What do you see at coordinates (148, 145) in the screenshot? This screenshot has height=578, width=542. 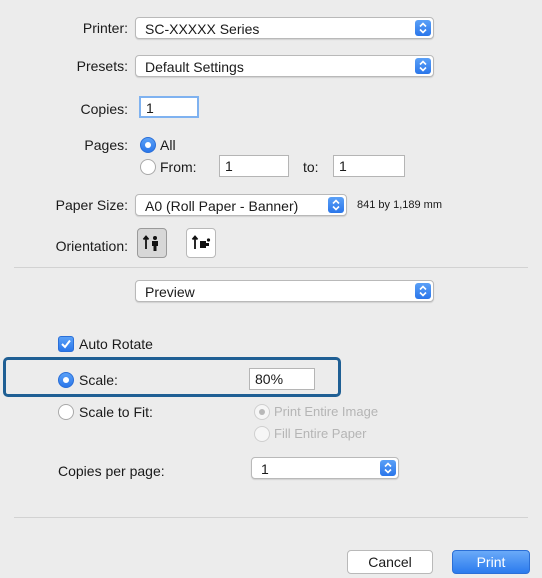 I see `pages-all-radio` at bounding box center [148, 145].